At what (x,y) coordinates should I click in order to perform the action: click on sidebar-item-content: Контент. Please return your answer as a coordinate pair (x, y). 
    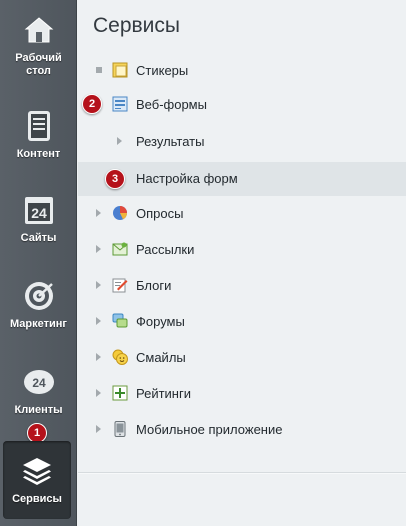
    Looking at the image, I should click on (38, 138).